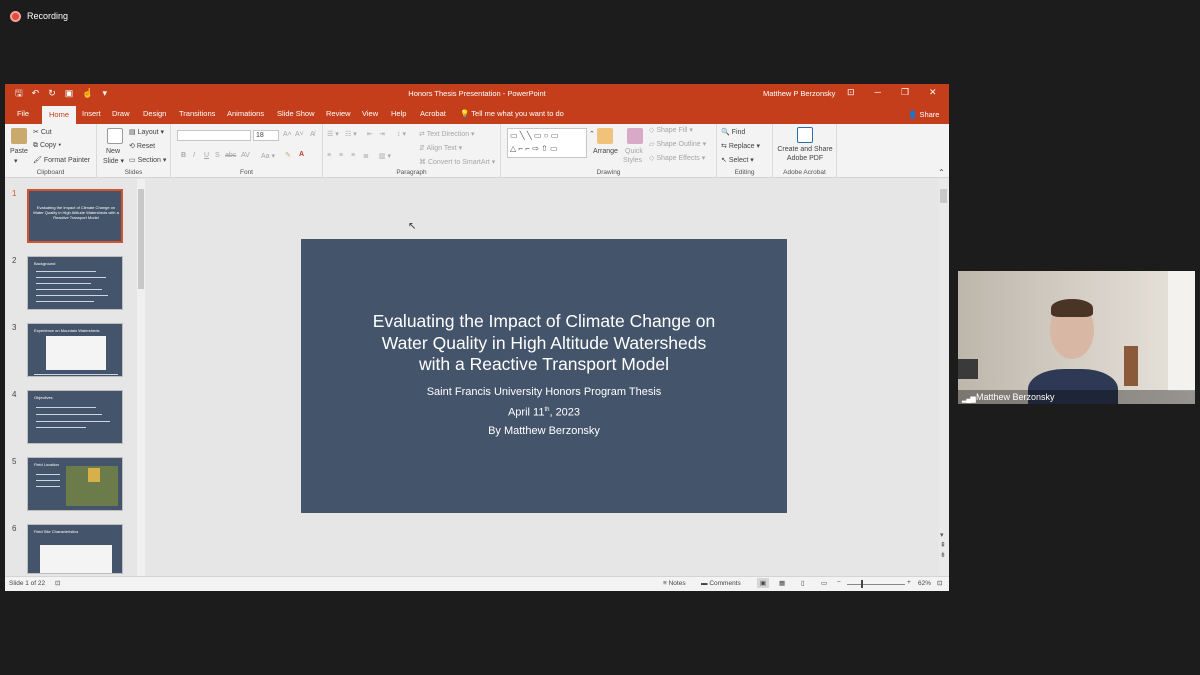  Describe the element at coordinates (674, 583) in the screenshot. I see `notes-button: ≡ Notes` at that location.